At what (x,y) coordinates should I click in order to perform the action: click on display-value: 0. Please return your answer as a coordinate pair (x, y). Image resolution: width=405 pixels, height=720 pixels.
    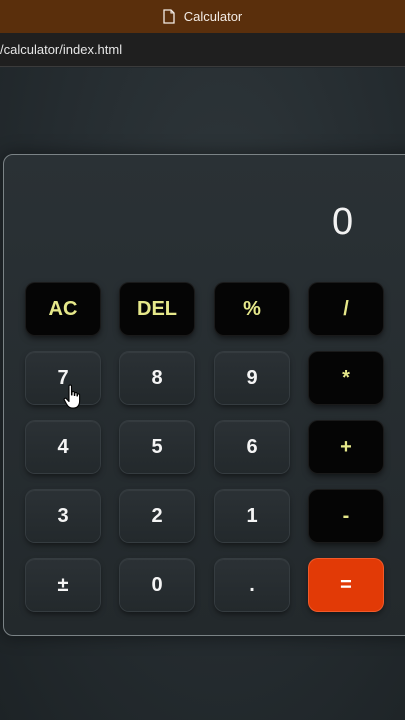
    Looking at the image, I should click on (343, 222).